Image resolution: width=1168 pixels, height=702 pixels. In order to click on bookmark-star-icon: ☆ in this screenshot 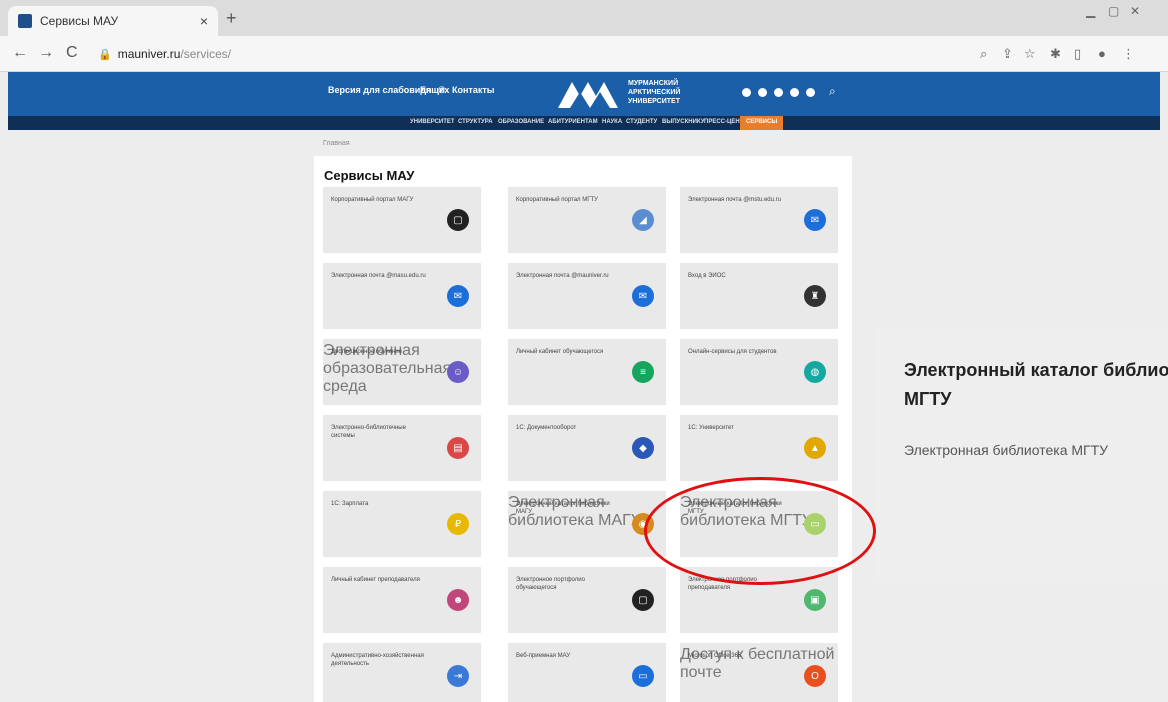, I will do `click(1030, 54)`.